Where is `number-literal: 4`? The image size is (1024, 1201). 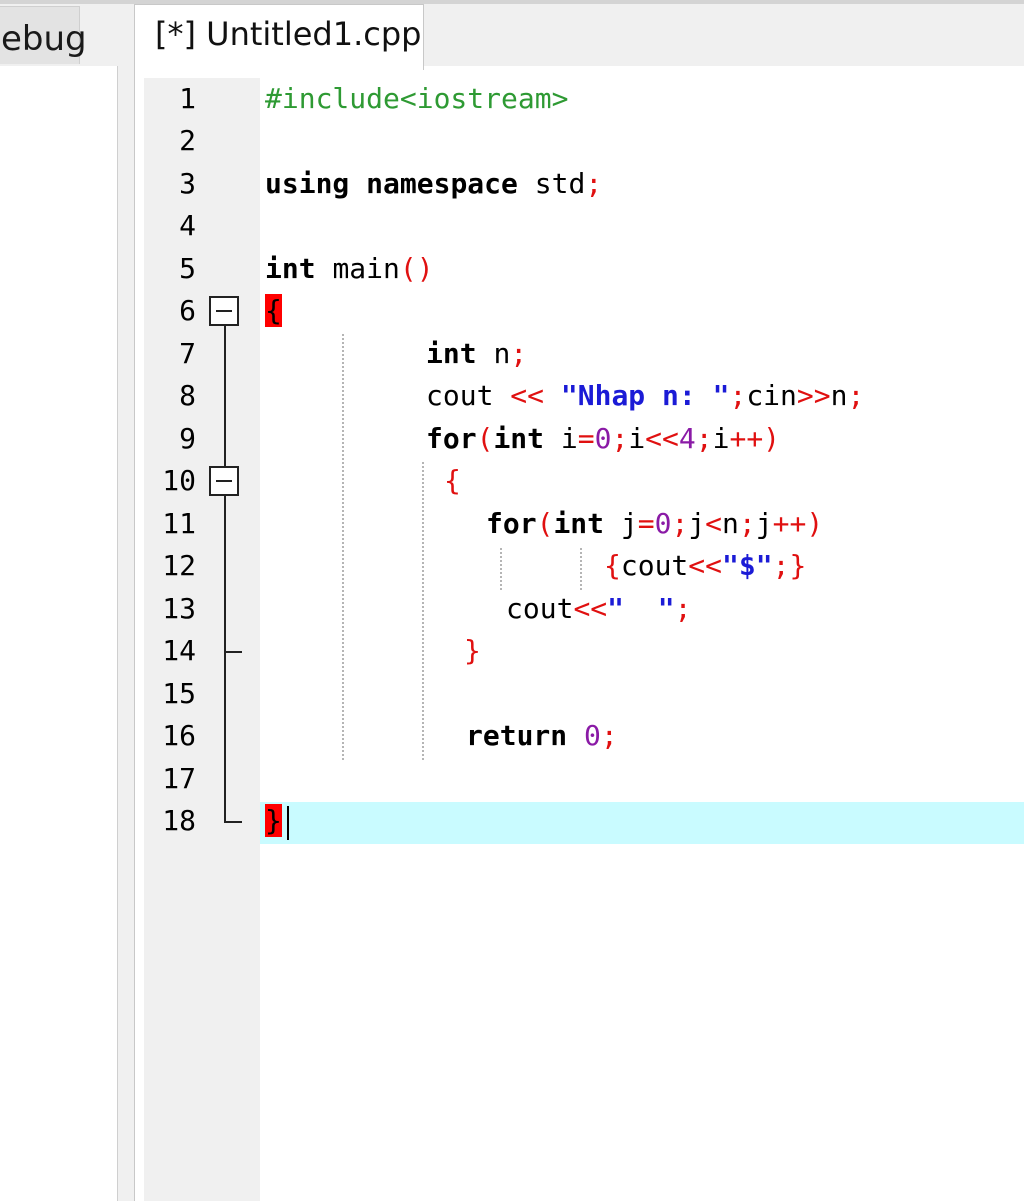 number-literal: 4 is located at coordinates (687, 438).